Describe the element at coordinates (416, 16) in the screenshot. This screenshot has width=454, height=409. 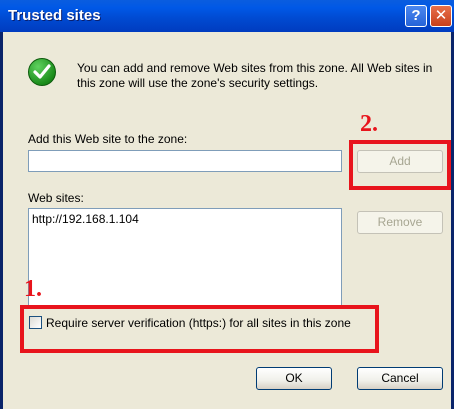
I see `help-icon: ?` at that location.